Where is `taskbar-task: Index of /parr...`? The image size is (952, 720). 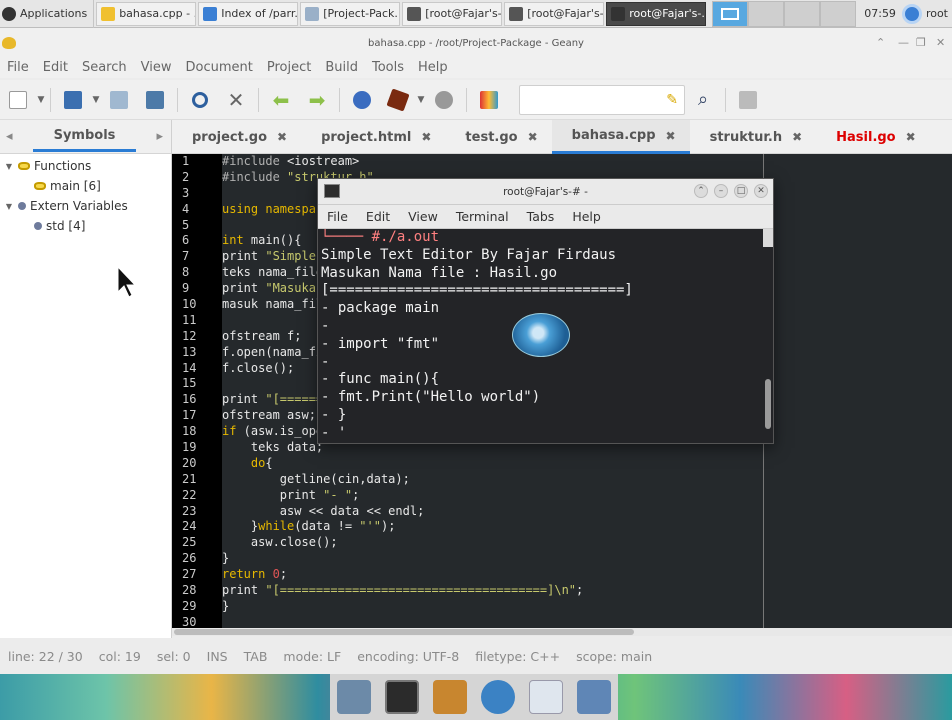
taskbar-task: Index of /parr... is located at coordinates (248, 13).